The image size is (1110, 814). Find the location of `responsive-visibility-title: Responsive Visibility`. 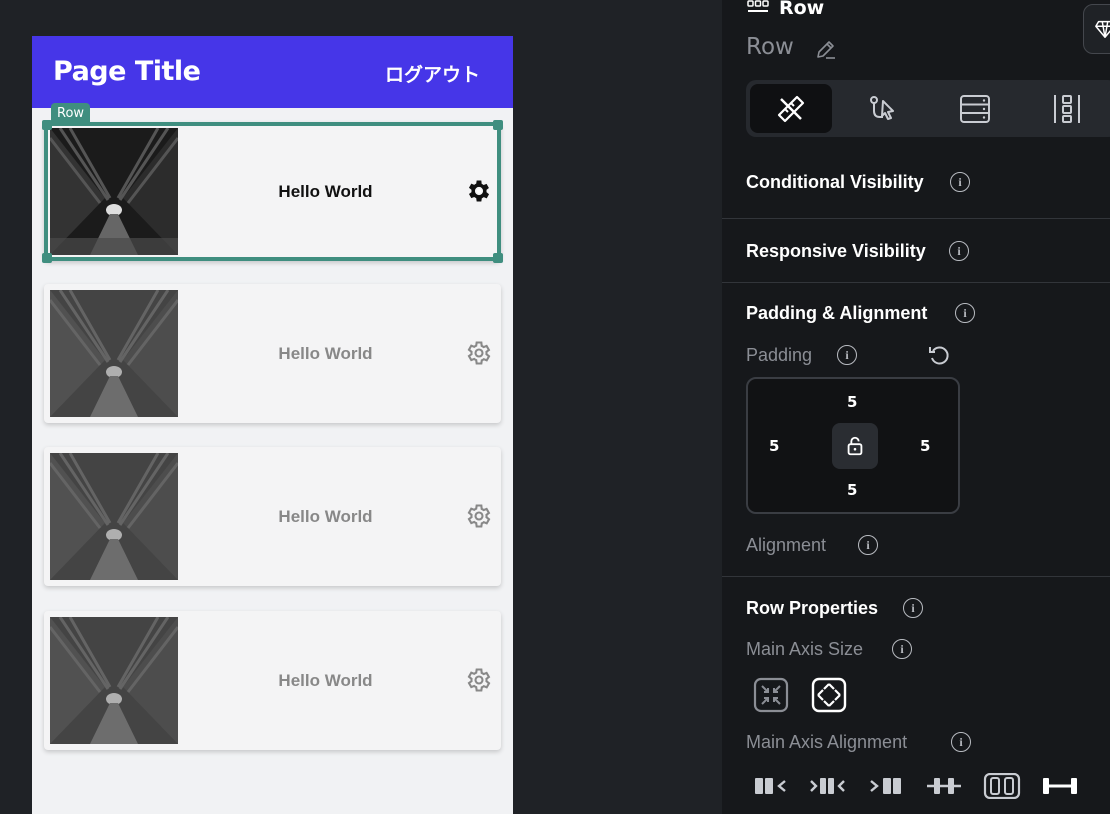

responsive-visibility-title: Responsive Visibility is located at coordinates (836, 251).